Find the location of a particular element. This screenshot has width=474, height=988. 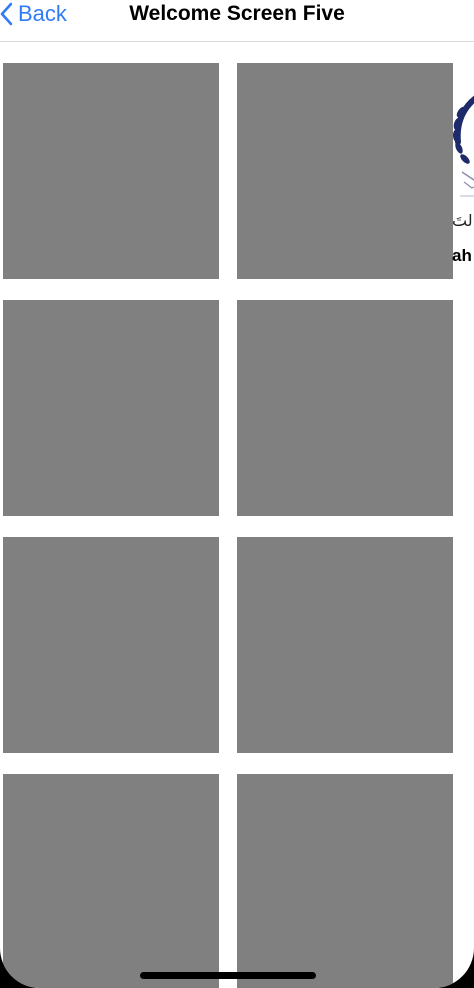

laurel-emblem-icon is located at coordinates (463, 146).